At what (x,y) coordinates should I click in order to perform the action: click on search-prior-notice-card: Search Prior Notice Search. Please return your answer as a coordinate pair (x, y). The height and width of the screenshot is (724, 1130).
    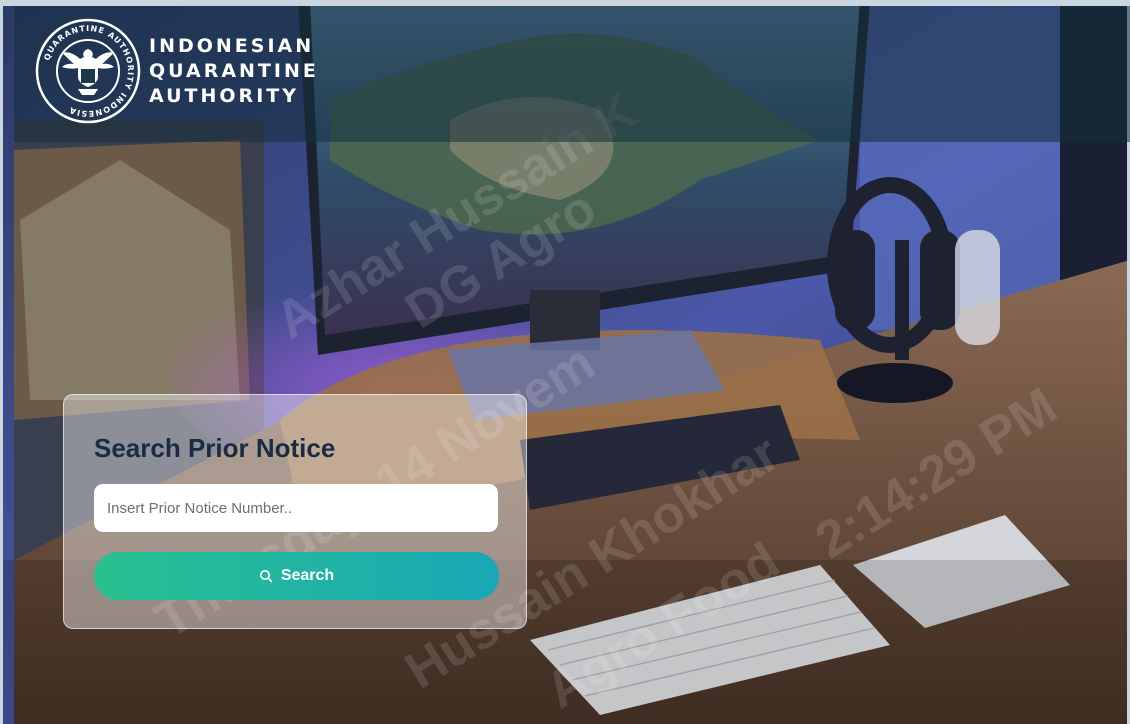
    Looking at the image, I should click on (295, 511).